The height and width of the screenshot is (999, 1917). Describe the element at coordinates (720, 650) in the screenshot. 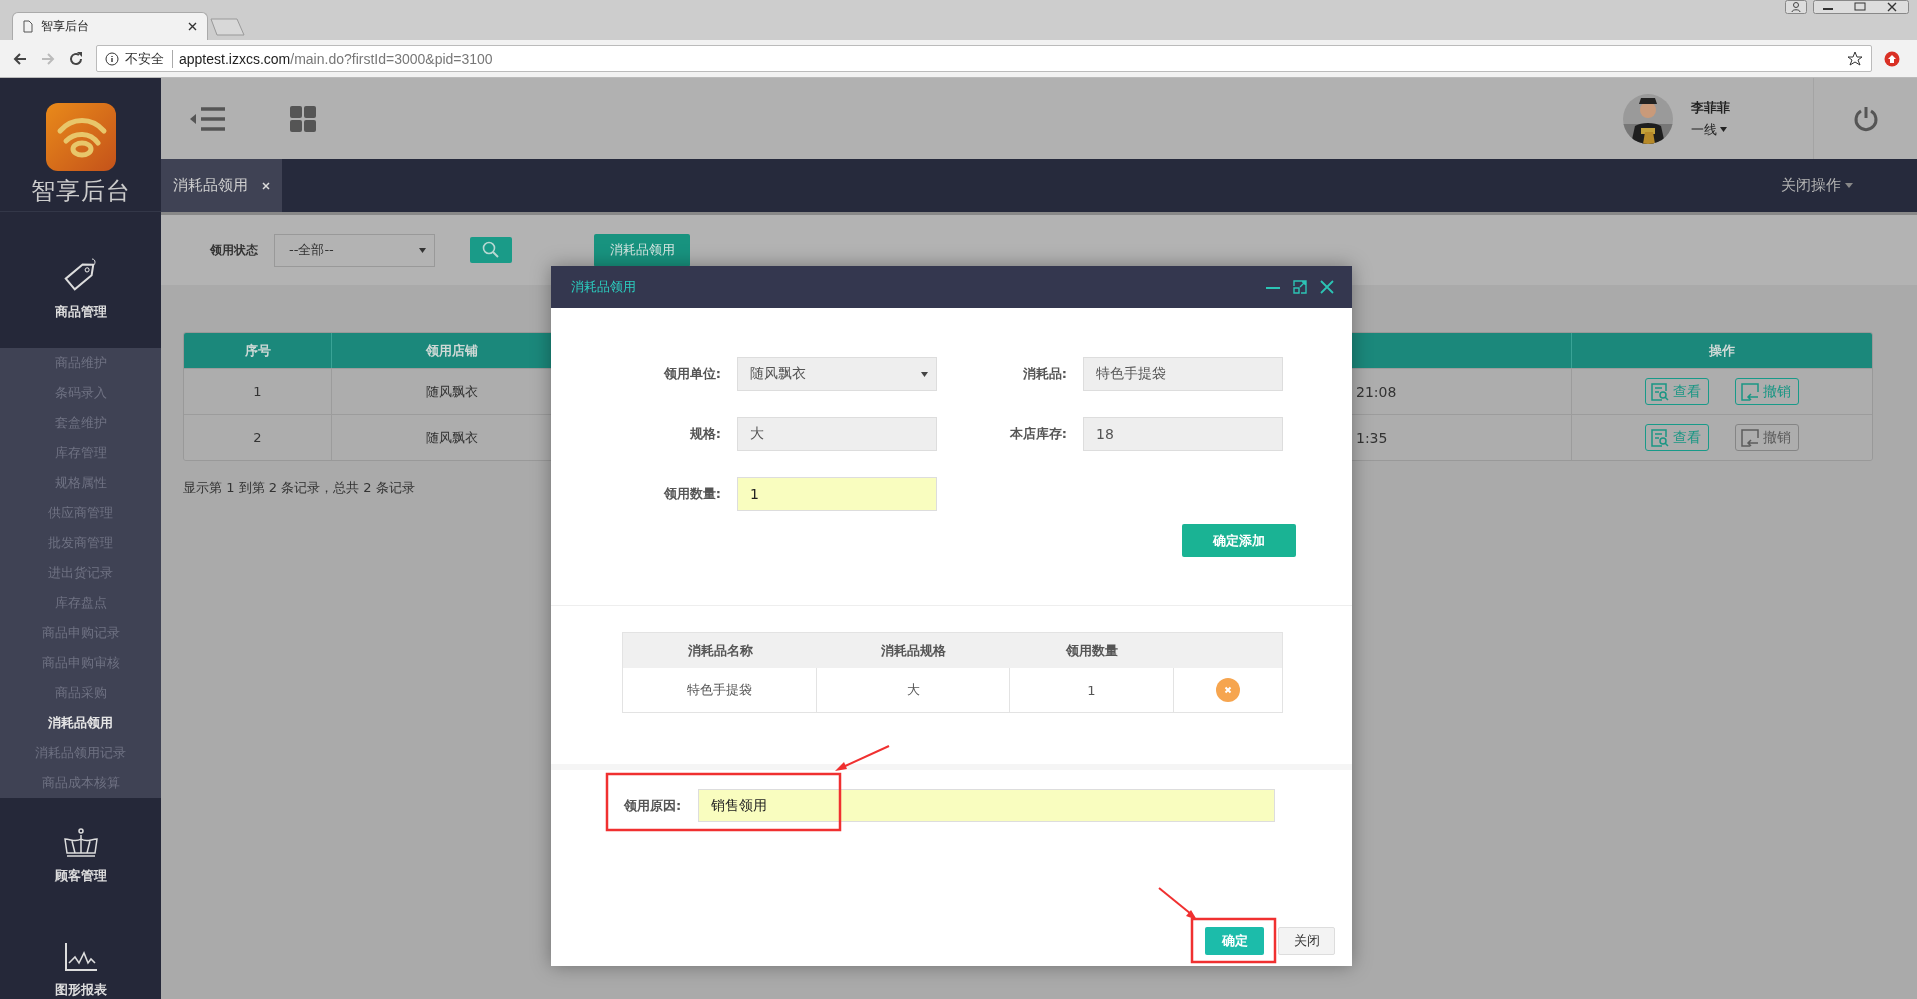

I see `column-header: 消耗品名称` at that location.